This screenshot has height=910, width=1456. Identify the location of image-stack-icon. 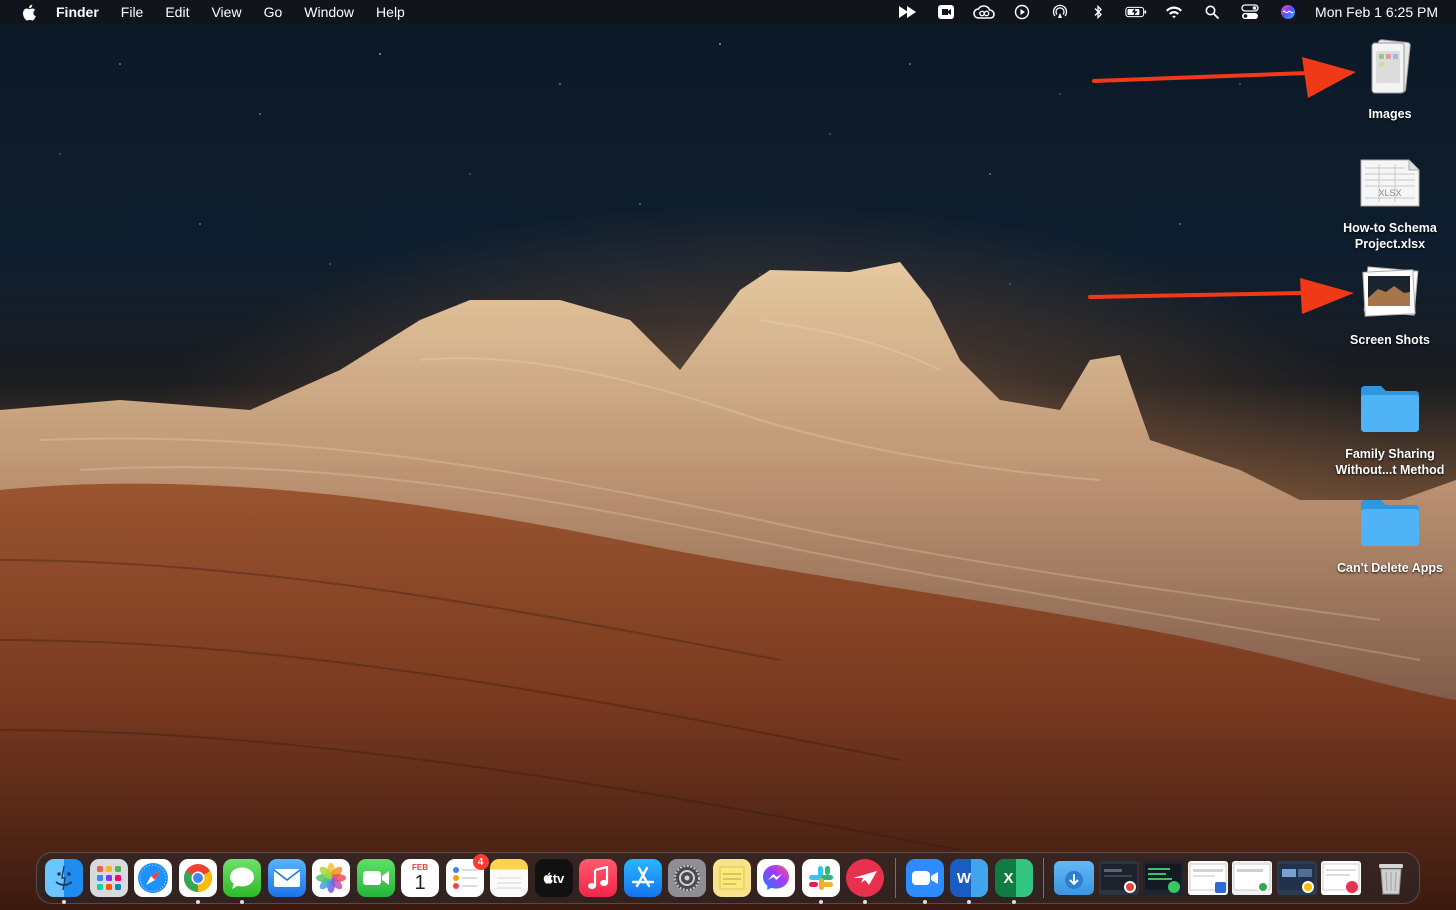
(1390, 68).